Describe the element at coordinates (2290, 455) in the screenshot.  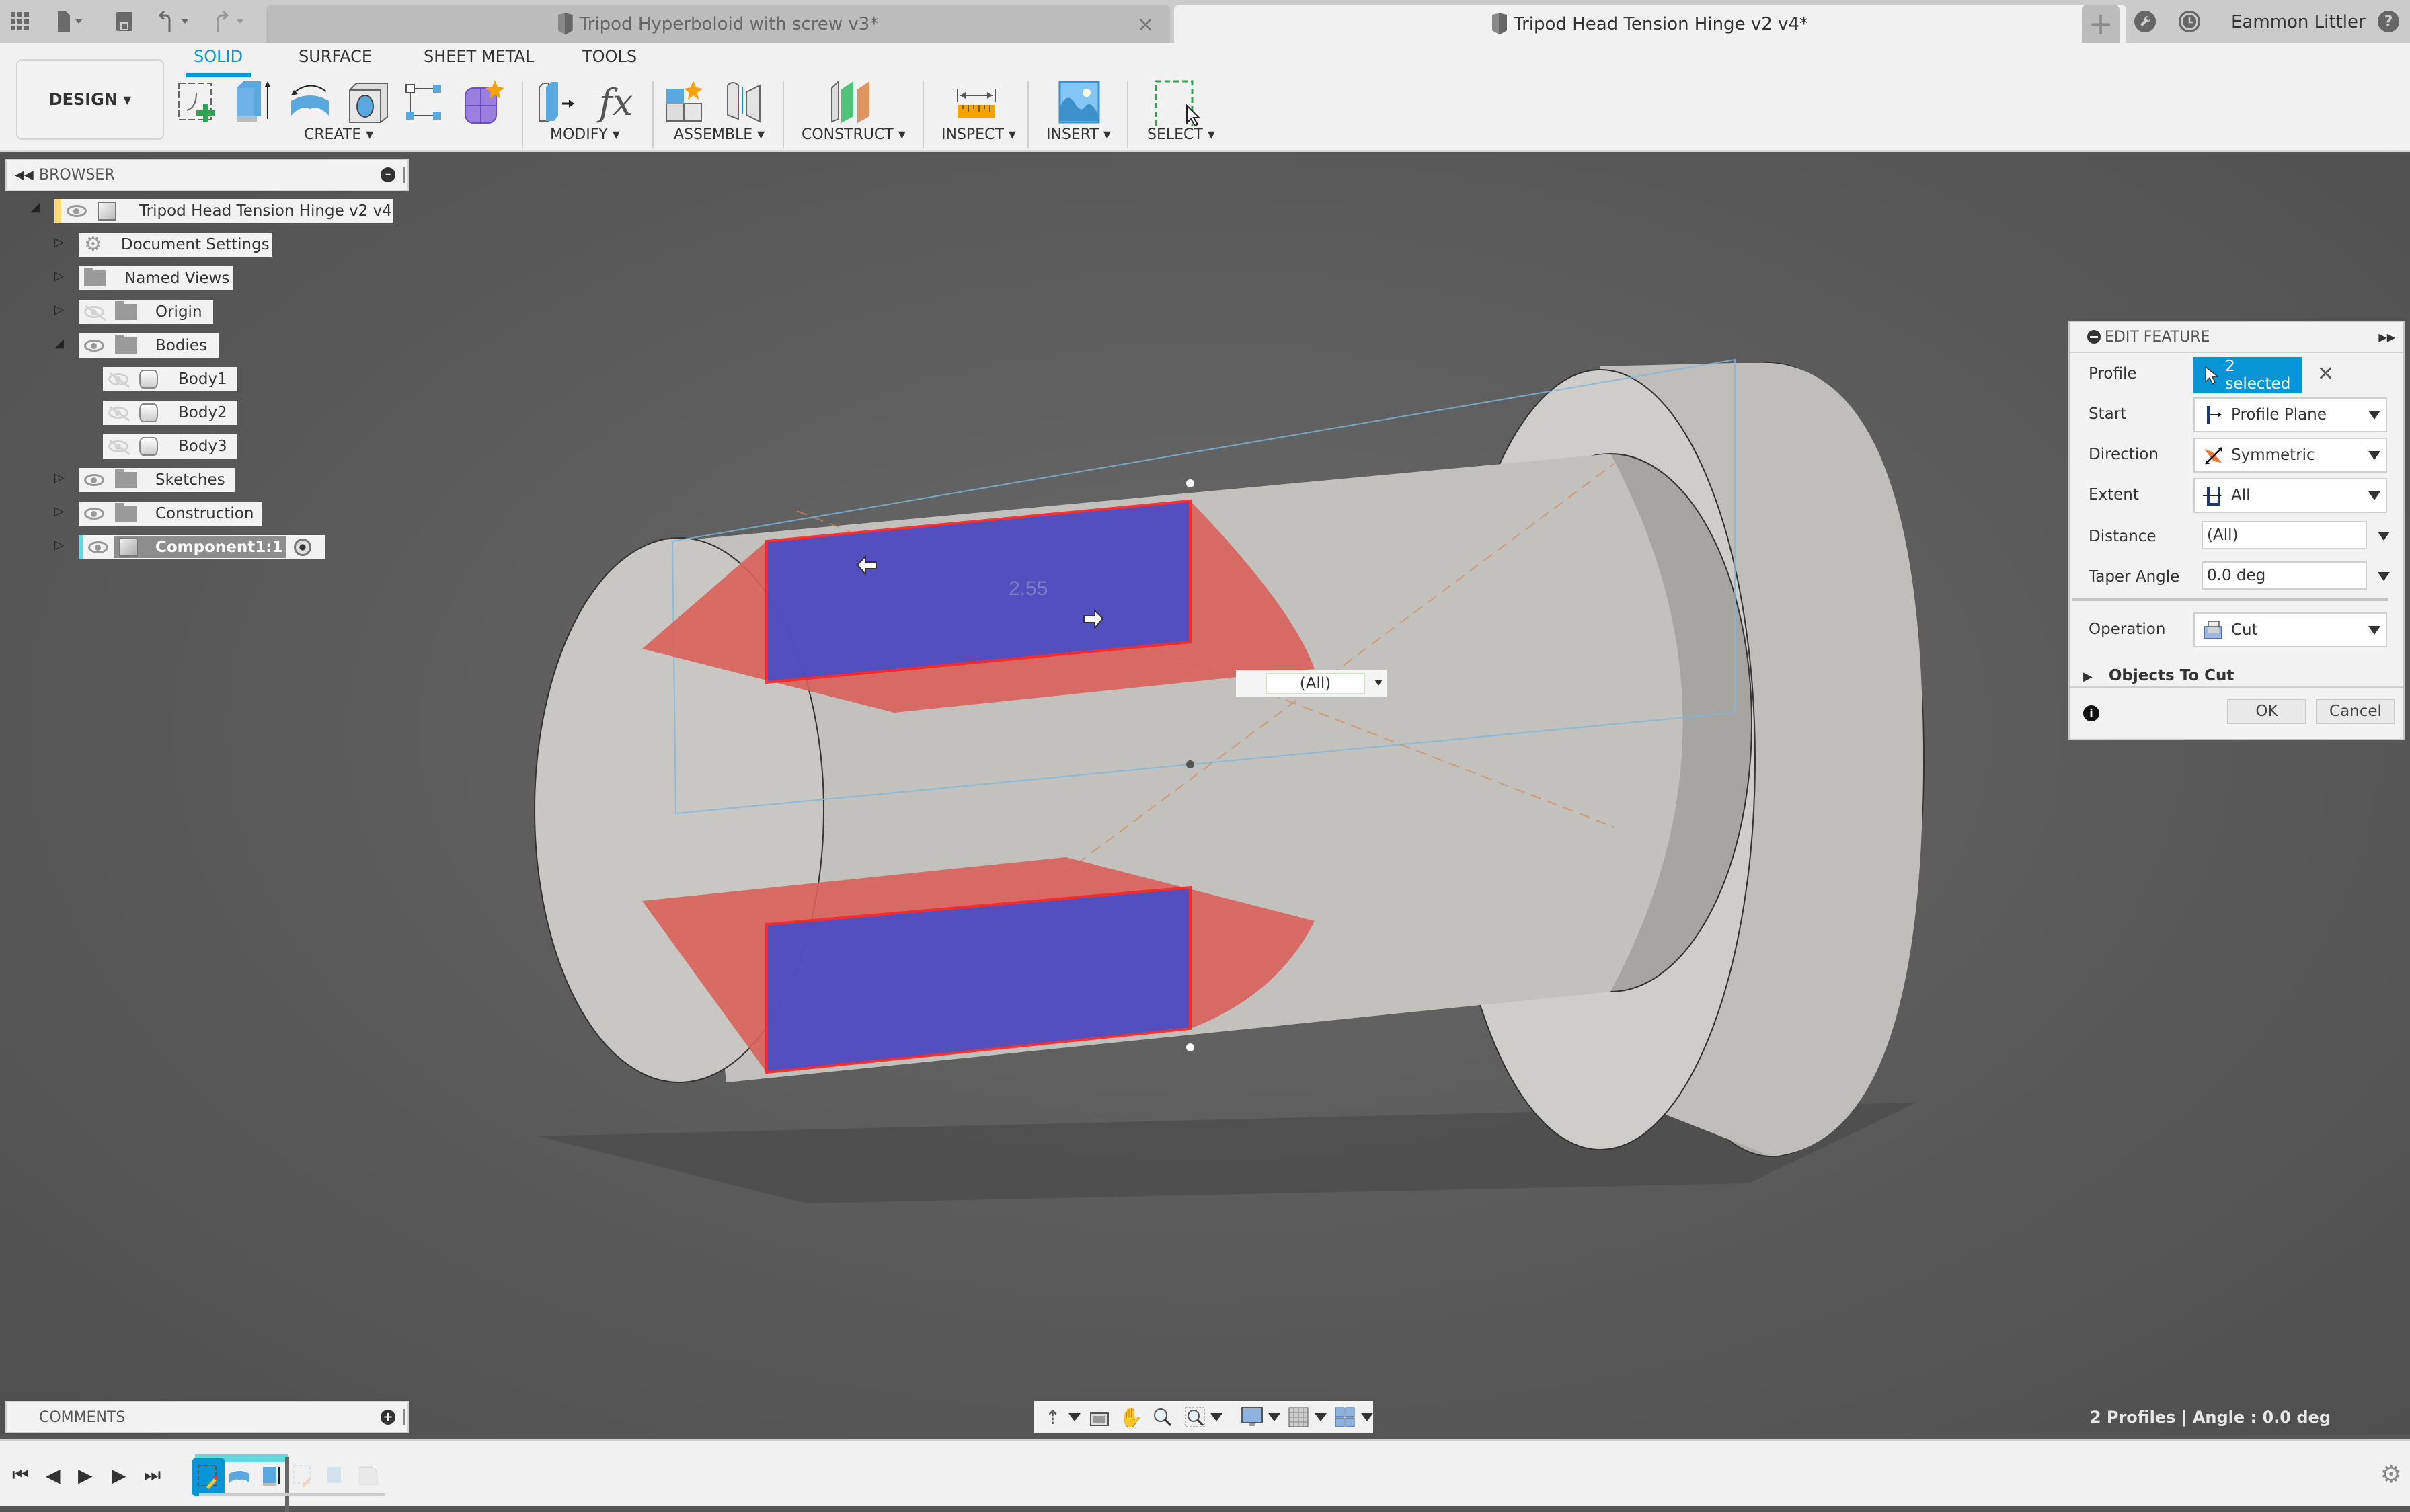
I see `direction-select: Symmetric` at that location.